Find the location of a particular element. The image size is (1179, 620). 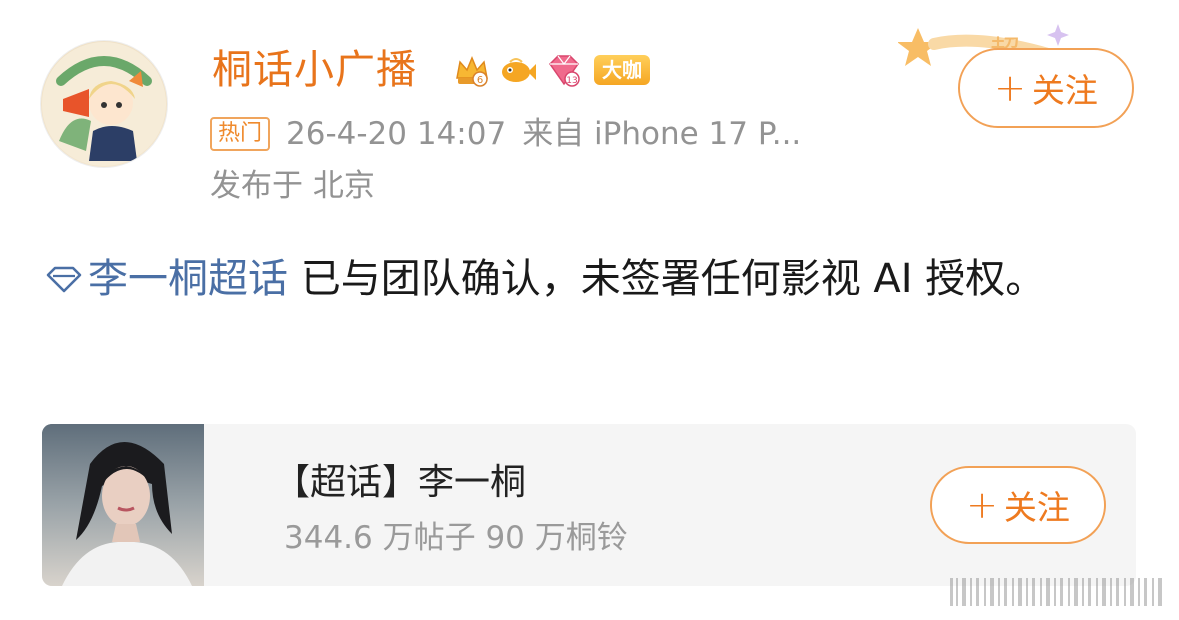

avatar-illustration is located at coordinates (104, 104).